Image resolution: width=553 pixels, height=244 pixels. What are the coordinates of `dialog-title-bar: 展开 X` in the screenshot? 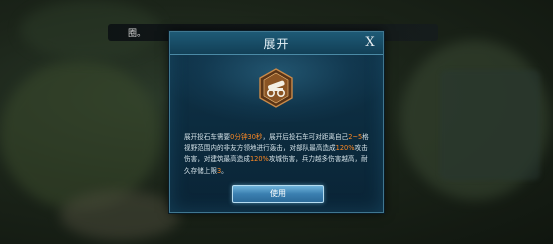 It's located at (276, 43).